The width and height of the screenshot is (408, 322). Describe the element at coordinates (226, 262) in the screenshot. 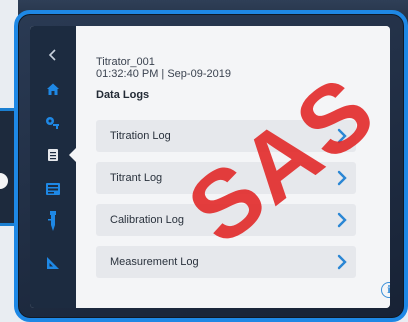

I see `measurement-log-button: Measurement Log` at that location.